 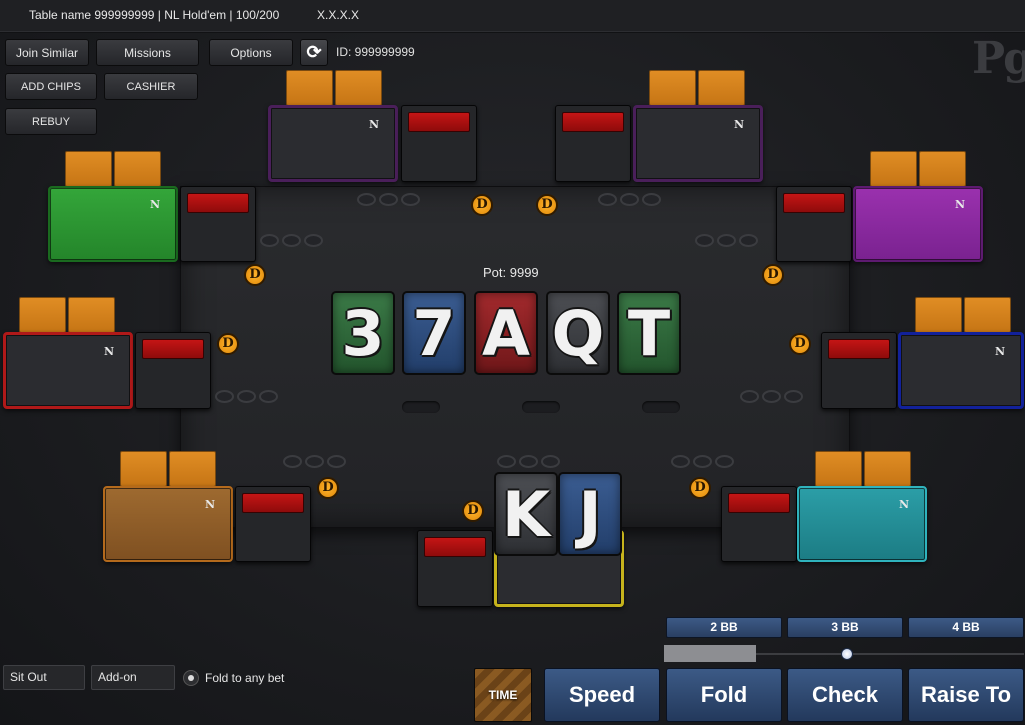 I want to click on bet-preset-4bb-button: 4 BB, so click(x=966, y=627).